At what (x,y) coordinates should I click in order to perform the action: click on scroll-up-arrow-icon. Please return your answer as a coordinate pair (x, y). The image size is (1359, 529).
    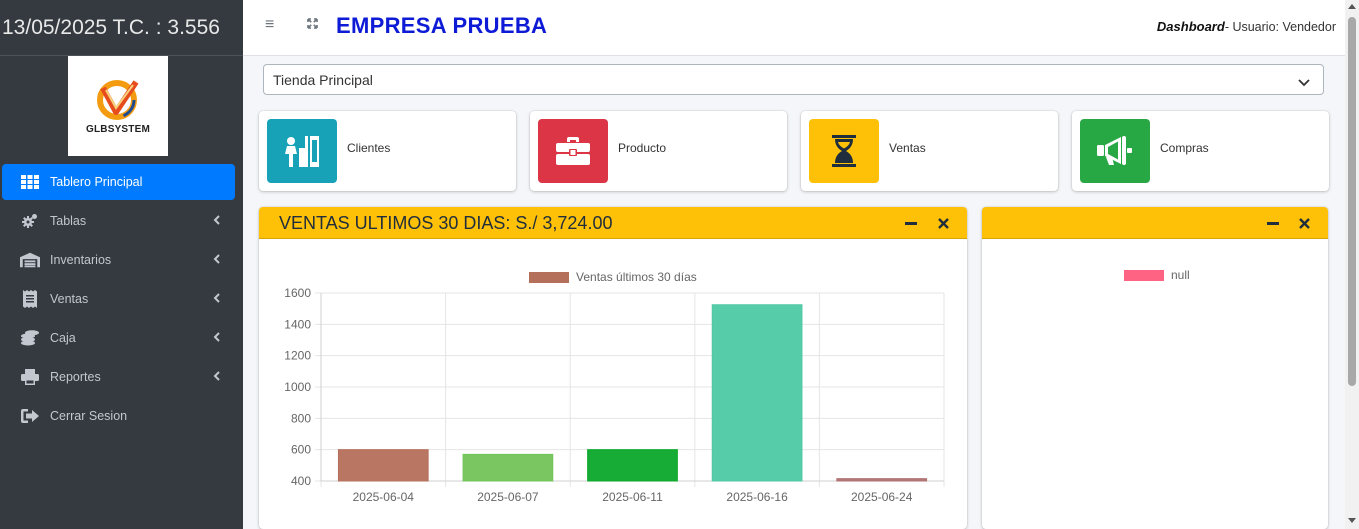
    Looking at the image, I should click on (1352, 6).